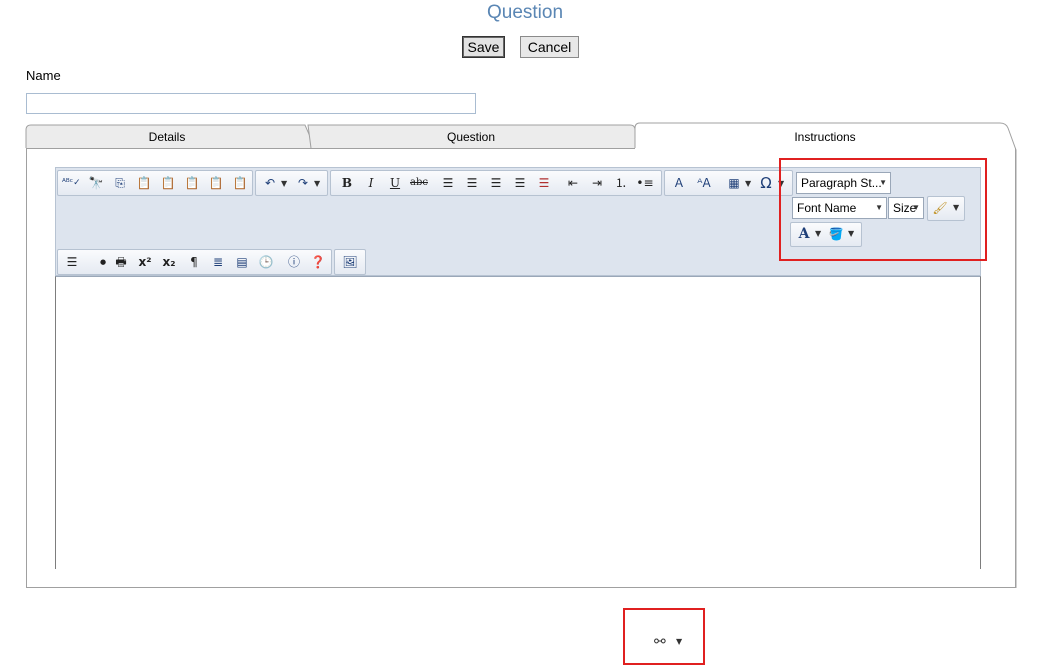 The width and height of the screenshot is (1038, 668). What do you see at coordinates (679, 183) in the screenshot?
I see `format-stripper-icon: Ａ` at bounding box center [679, 183].